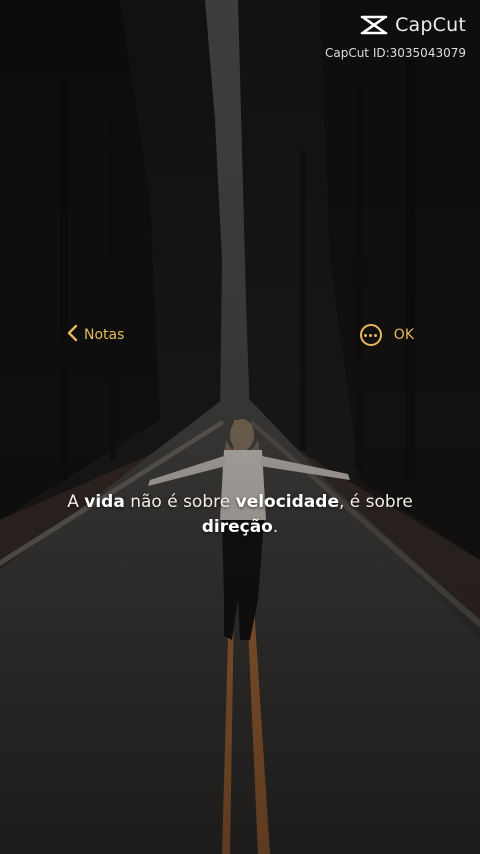  I want to click on capcut-watermark: CapCut CapCut ID:3035043079, so click(395, 37).